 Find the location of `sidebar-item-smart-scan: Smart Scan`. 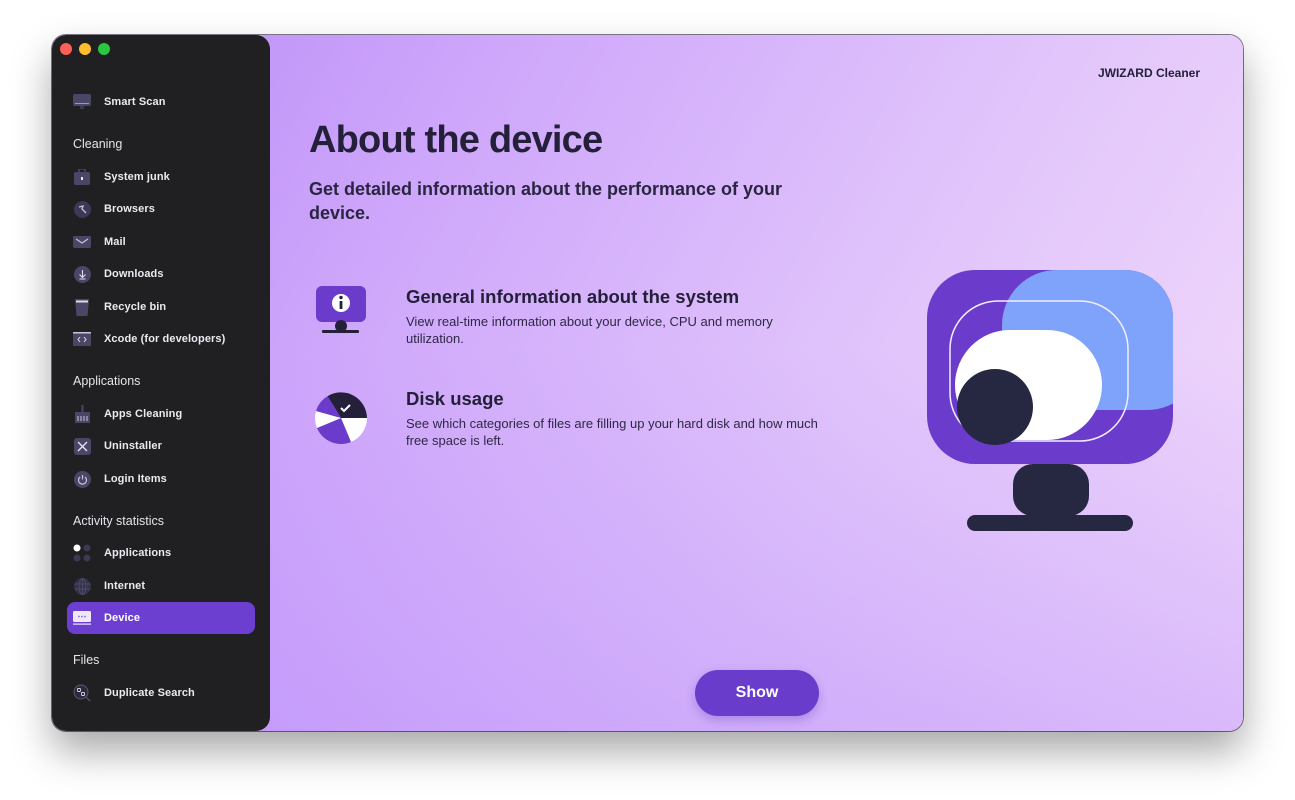

sidebar-item-smart-scan: Smart Scan is located at coordinates (161, 102).